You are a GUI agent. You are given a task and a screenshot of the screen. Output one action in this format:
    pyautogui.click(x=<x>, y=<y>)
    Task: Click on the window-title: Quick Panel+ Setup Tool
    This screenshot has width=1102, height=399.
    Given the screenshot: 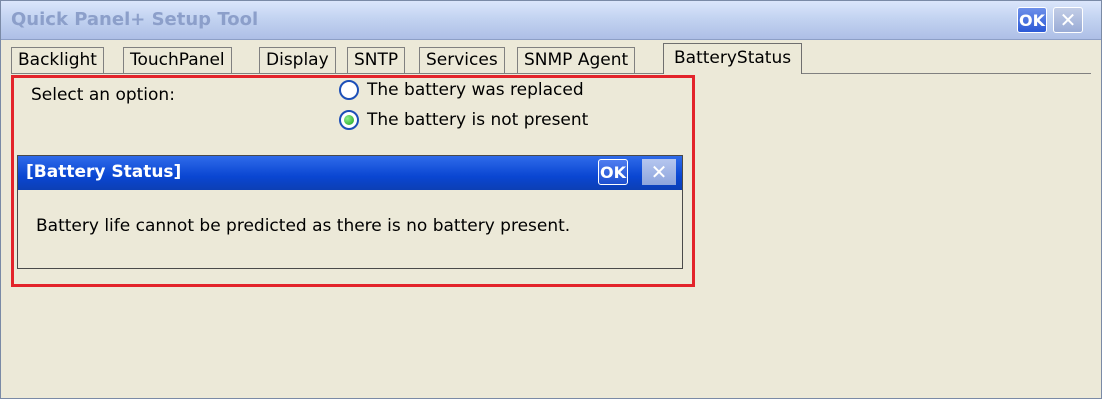 What is the action you would take?
    pyautogui.click(x=135, y=19)
    